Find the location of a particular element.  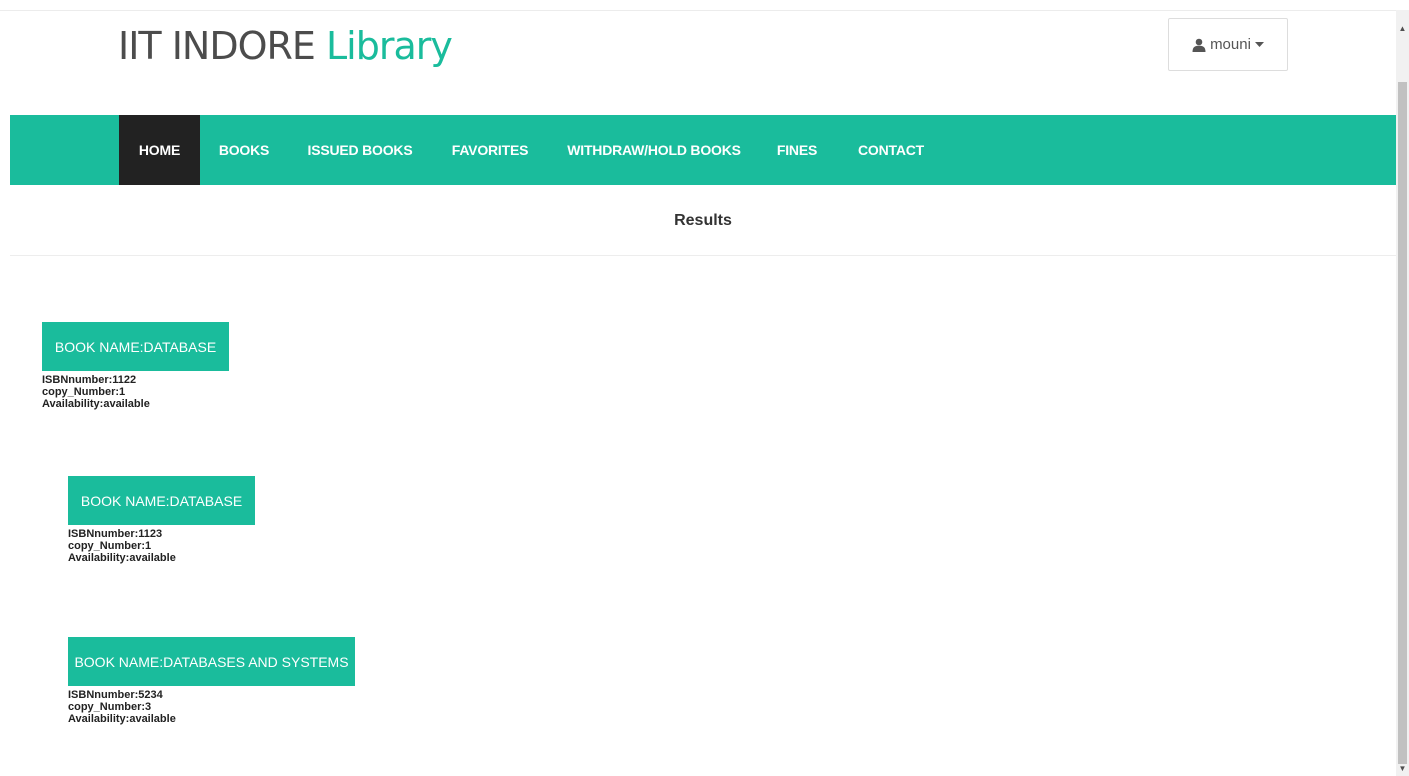

brand-library: Library is located at coordinates (389, 46).